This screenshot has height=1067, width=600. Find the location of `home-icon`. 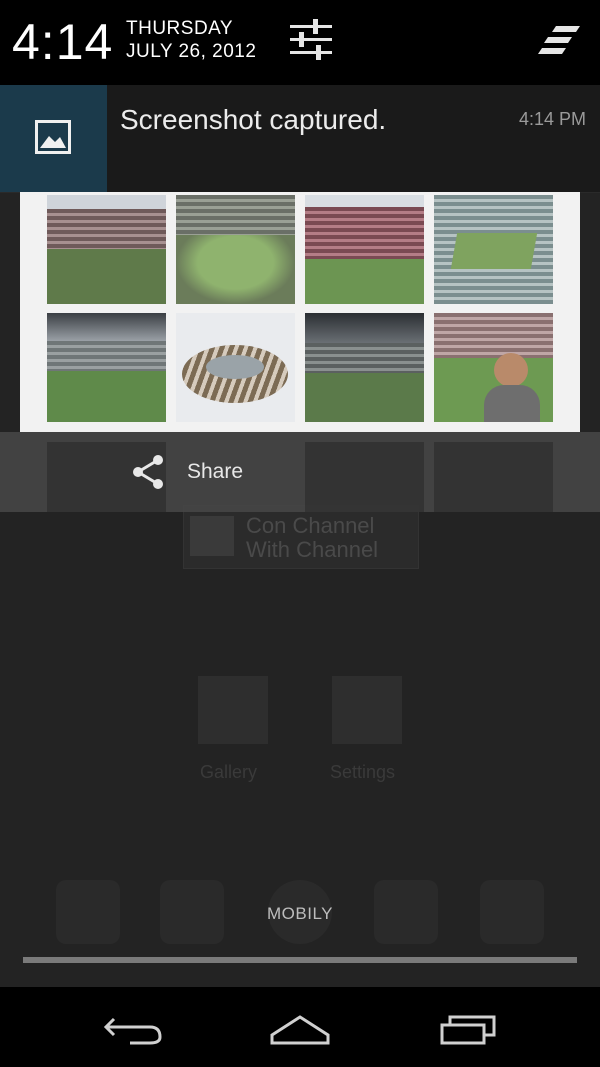

home-icon is located at coordinates (300, 1030).